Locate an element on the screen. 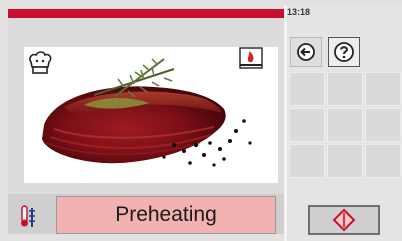  question-mark-icon is located at coordinates (344, 52).